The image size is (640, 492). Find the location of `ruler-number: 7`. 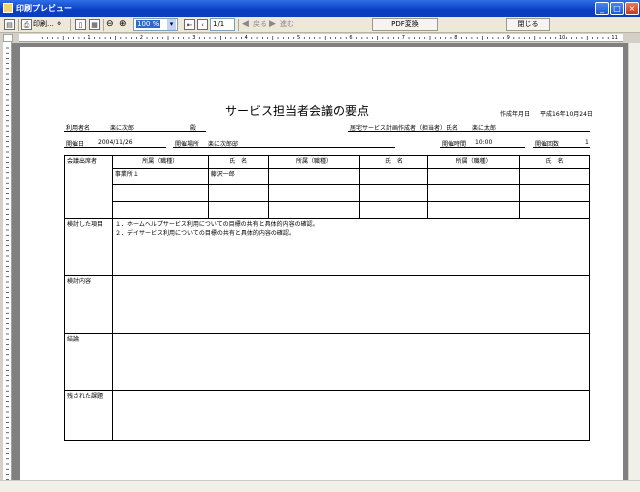

ruler-number: 7 is located at coordinates (403, 38).